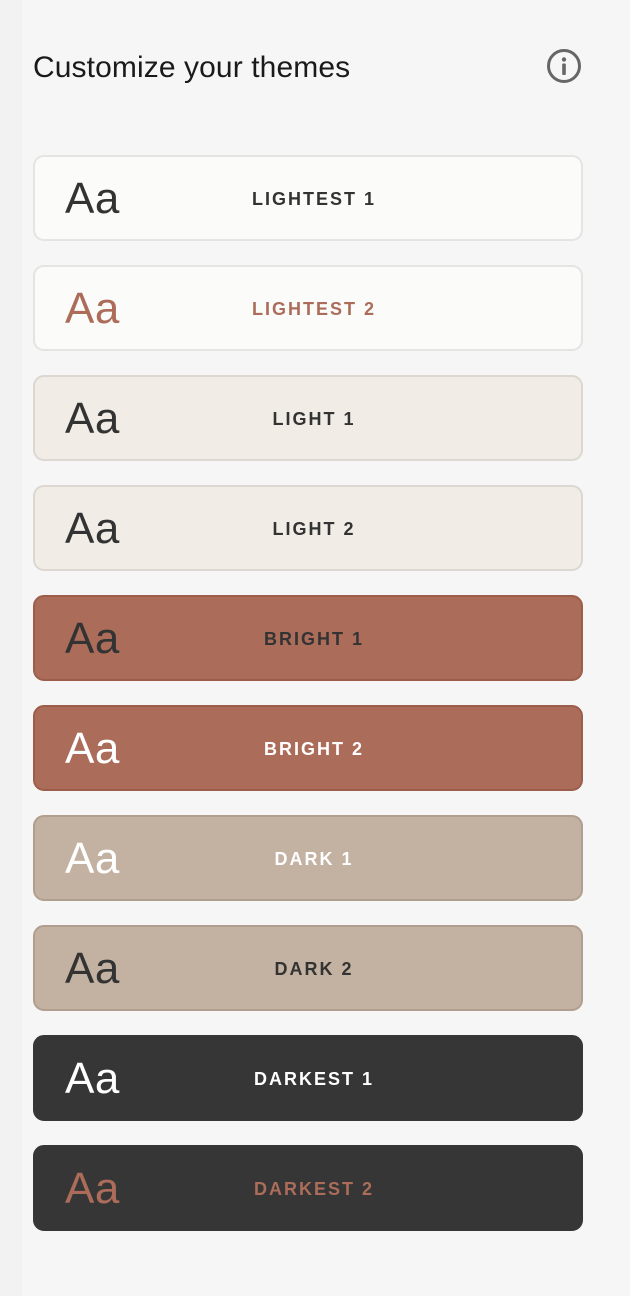 This screenshot has width=630, height=1296. I want to click on theme-option-bright-2: Aa BRIGHT 2, so click(308, 748).